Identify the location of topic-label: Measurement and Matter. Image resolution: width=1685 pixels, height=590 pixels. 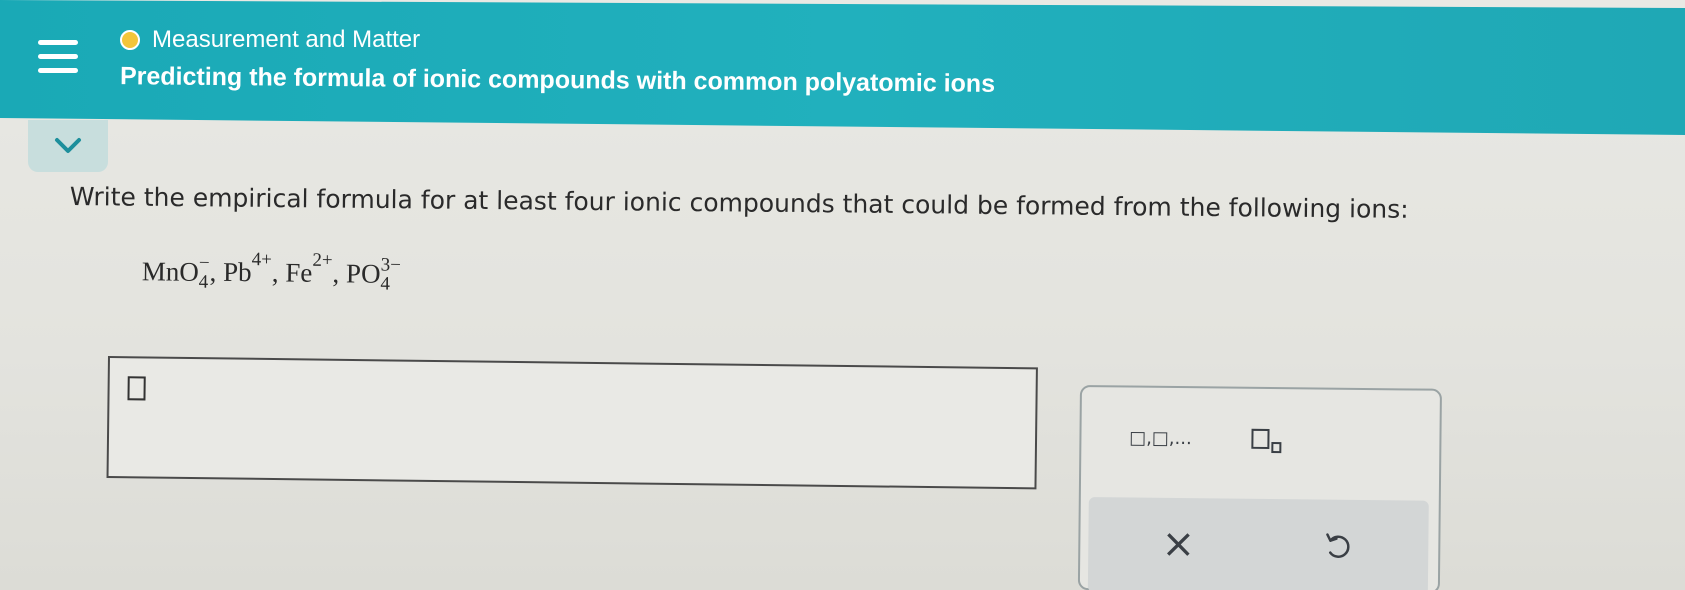
(286, 39).